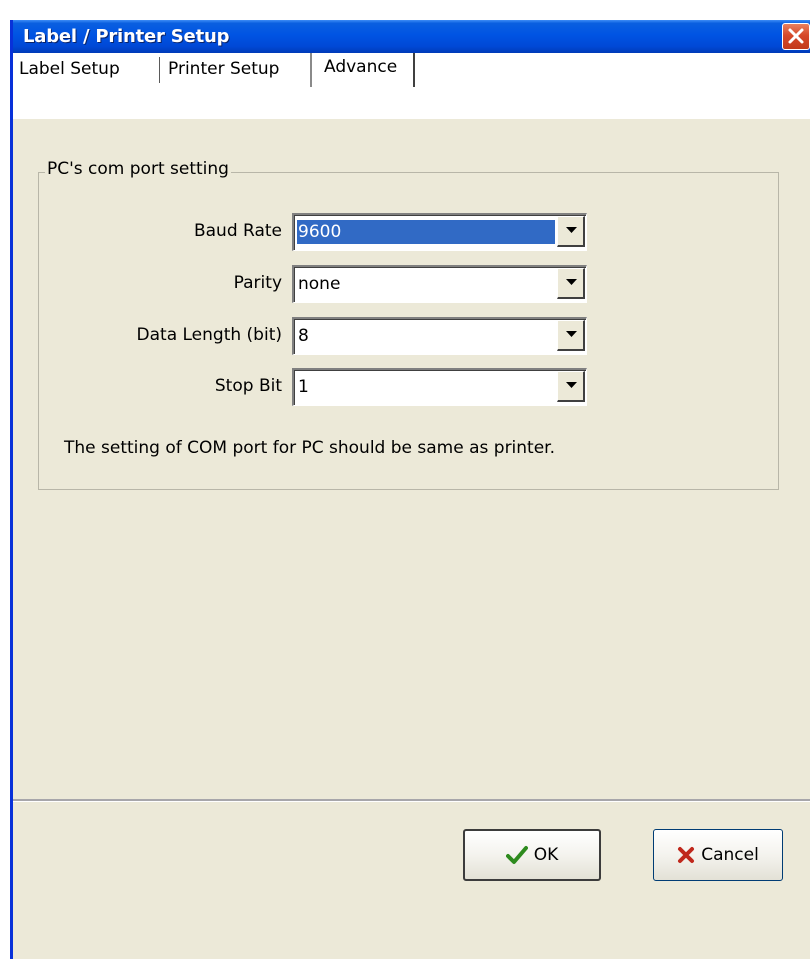  What do you see at coordinates (426, 232) in the screenshot?
I see `baud-rate-value: 9600` at bounding box center [426, 232].